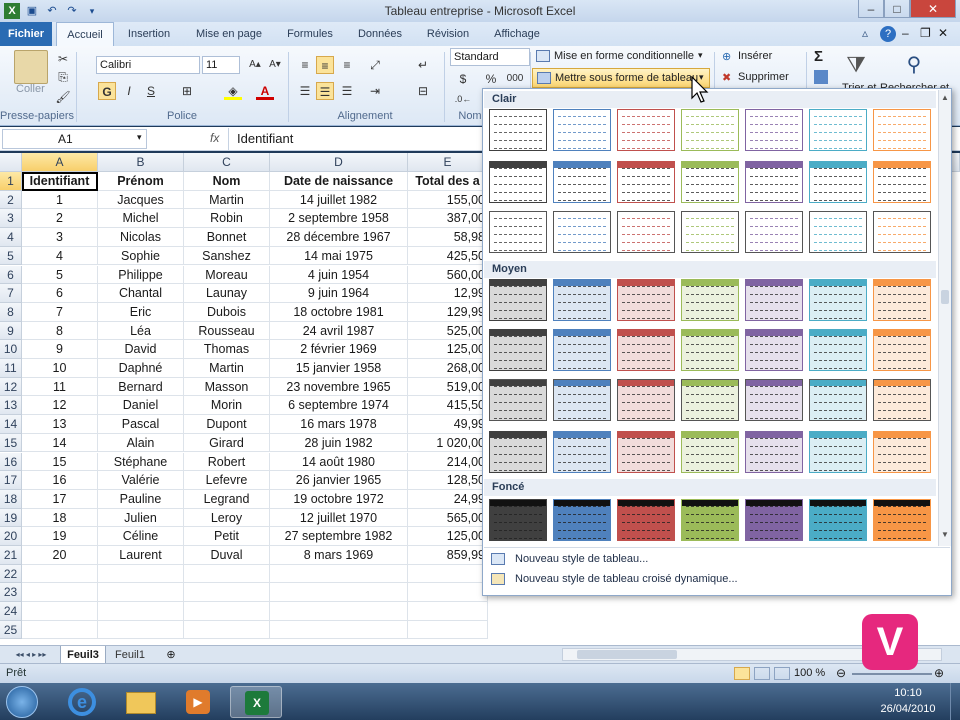 The width and height of the screenshot is (960, 720). Describe the element at coordinates (11, 275) in the screenshot. I see `row-header: 6` at that location.